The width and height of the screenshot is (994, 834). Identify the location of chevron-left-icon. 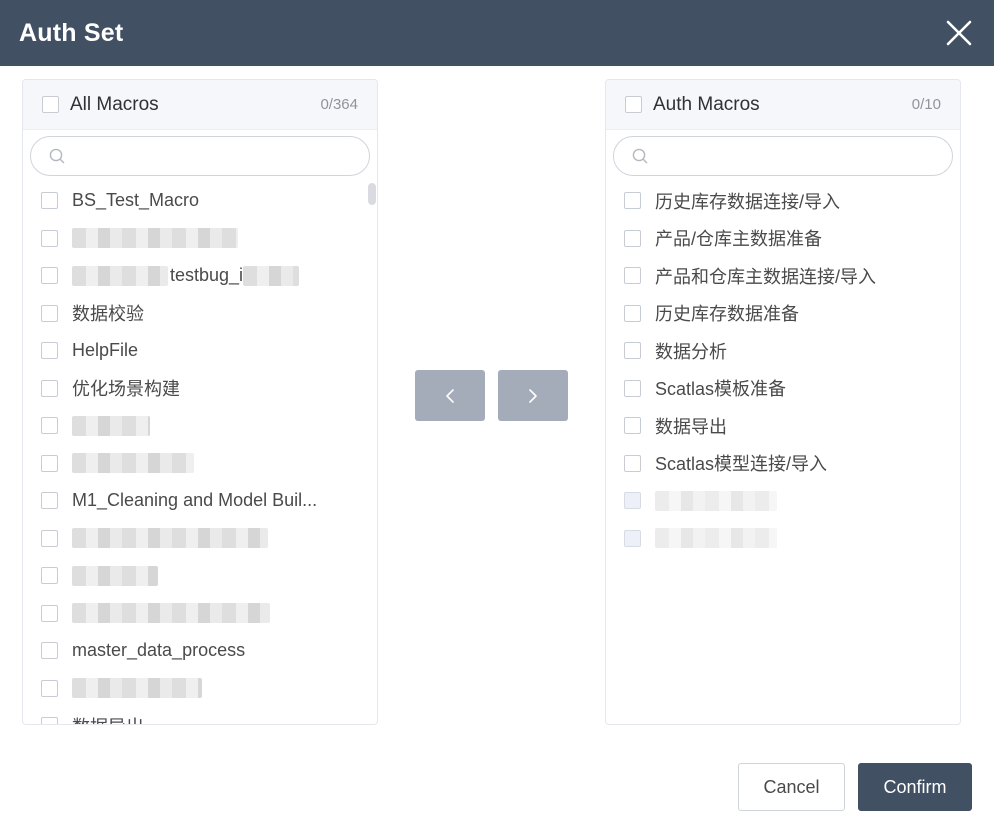
(450, 395).